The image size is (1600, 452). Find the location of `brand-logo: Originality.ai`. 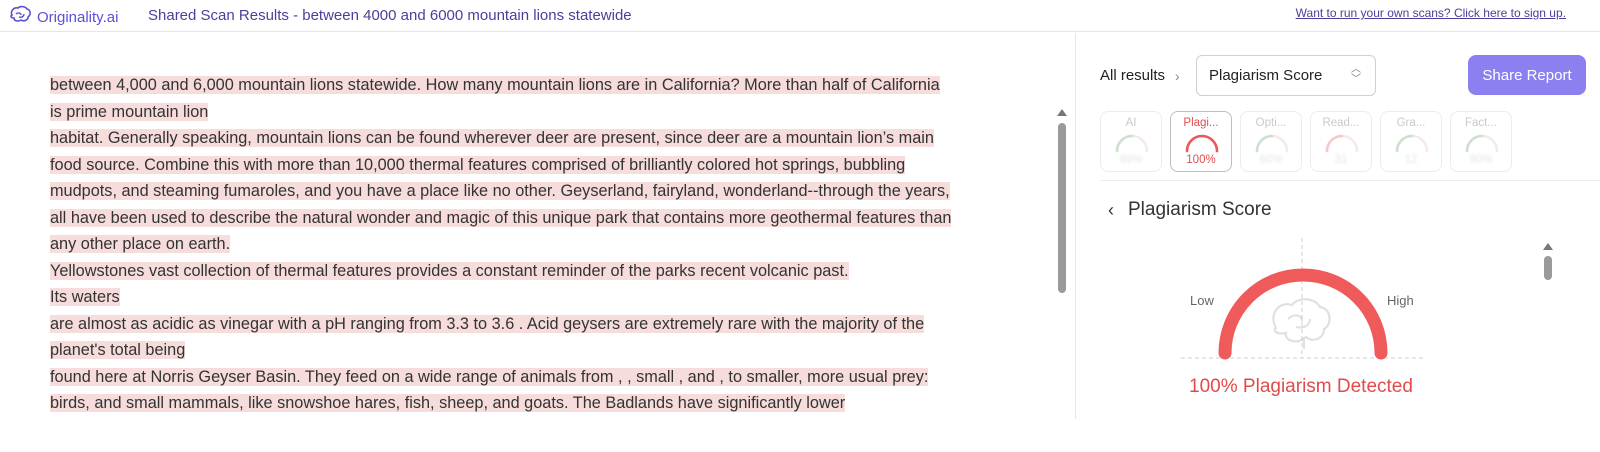

brand-logo: Originality.ai is located at coordinates (63, 17).